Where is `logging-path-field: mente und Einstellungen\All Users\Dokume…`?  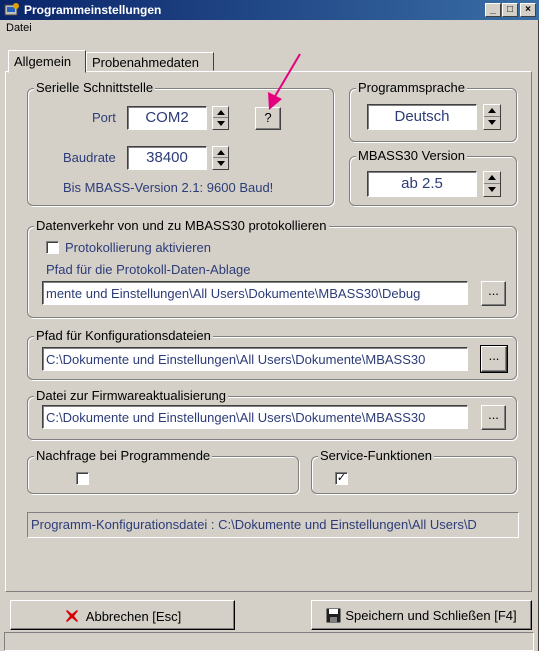 logging-path-field: mente und Einstellungen\All Users\Dokume… is located at coordinates (255, 293).